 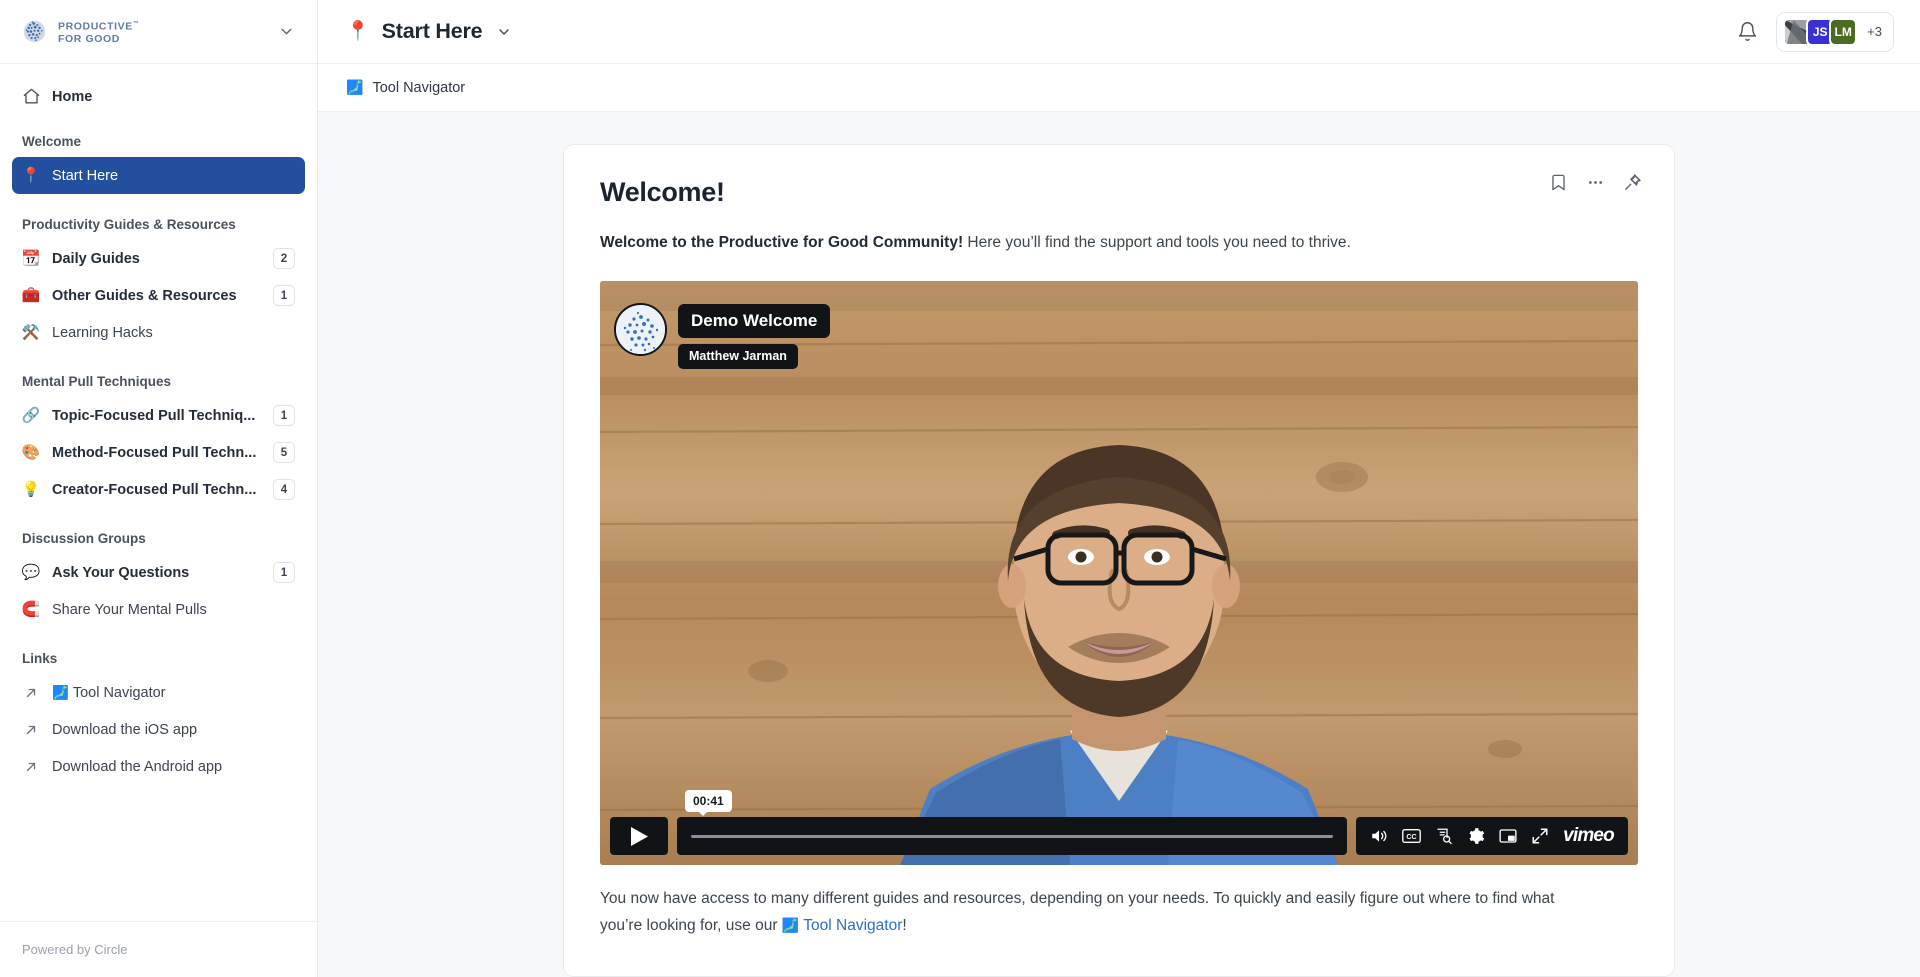 What do you see at coordinates (129, 224) in the screenshot?
I see `sidebar-section-title-productivity: Productivity Guides & Resources` at bounding box center [129, 224].